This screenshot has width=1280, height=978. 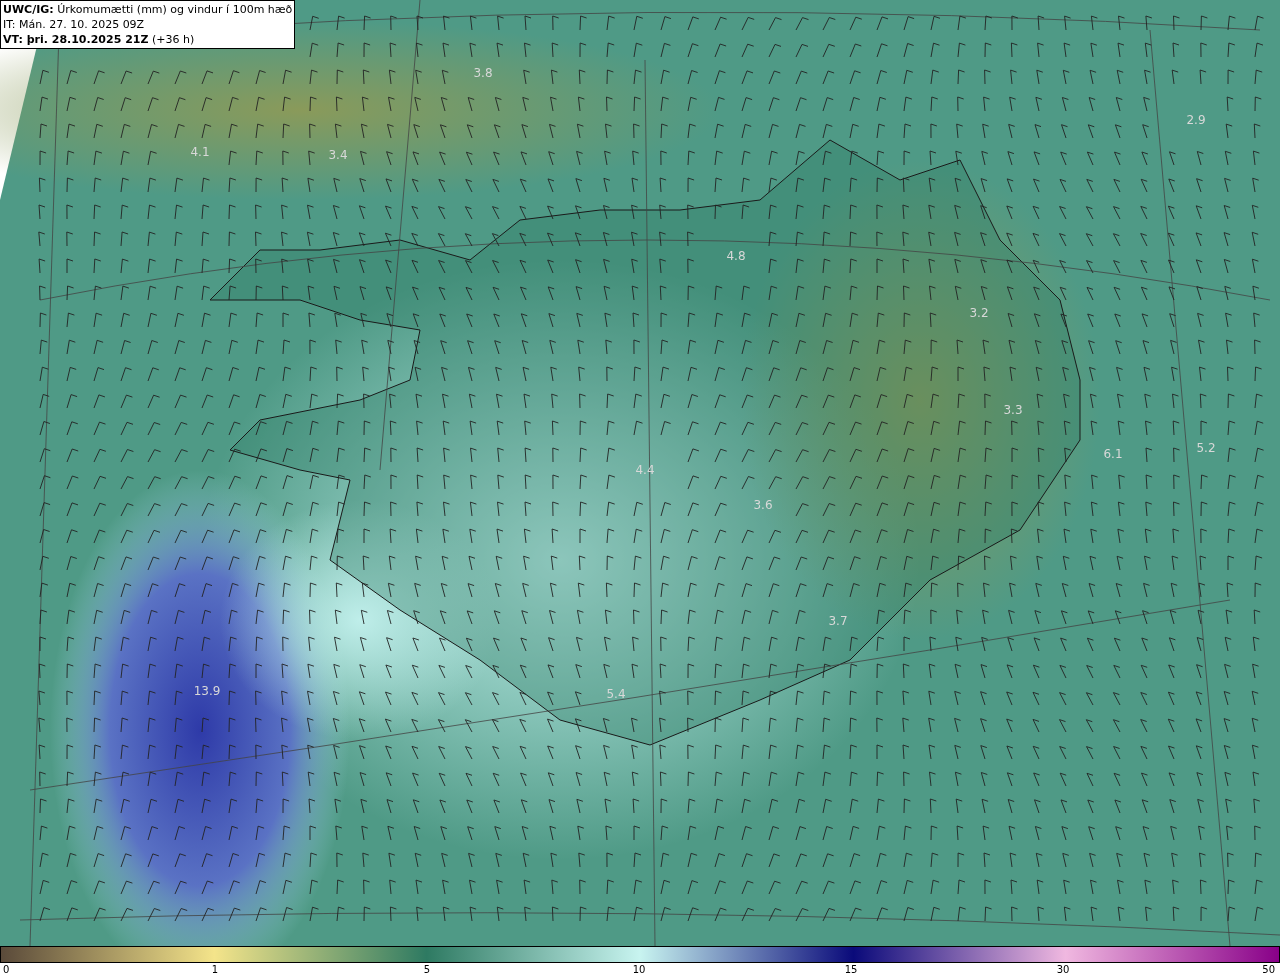 I want to click on value-label: 3.6, so click(x=763, y=505).